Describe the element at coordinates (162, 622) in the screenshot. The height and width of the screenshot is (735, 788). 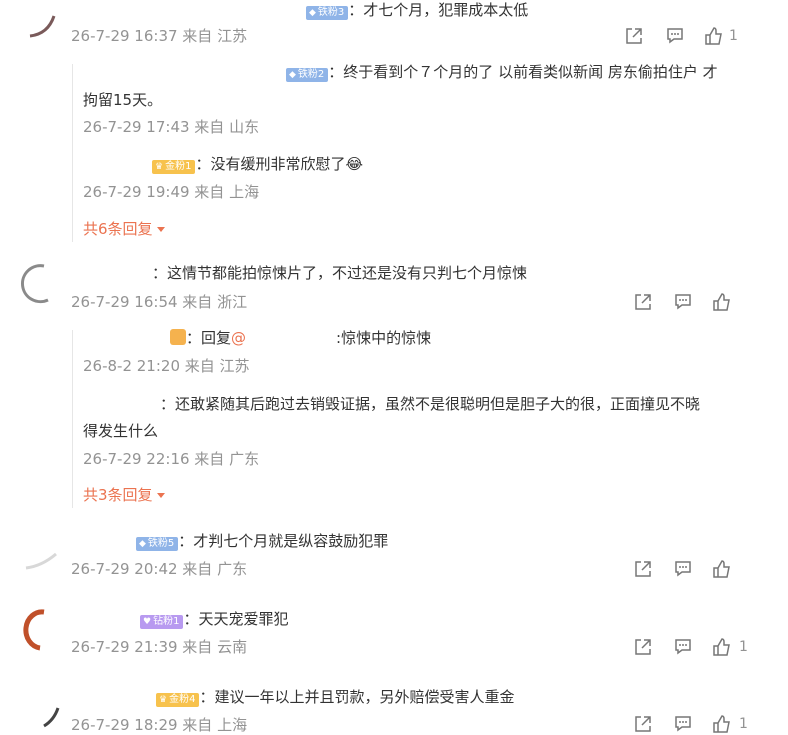
I see `fan-badge: ♥ 钻粉1` at that location.